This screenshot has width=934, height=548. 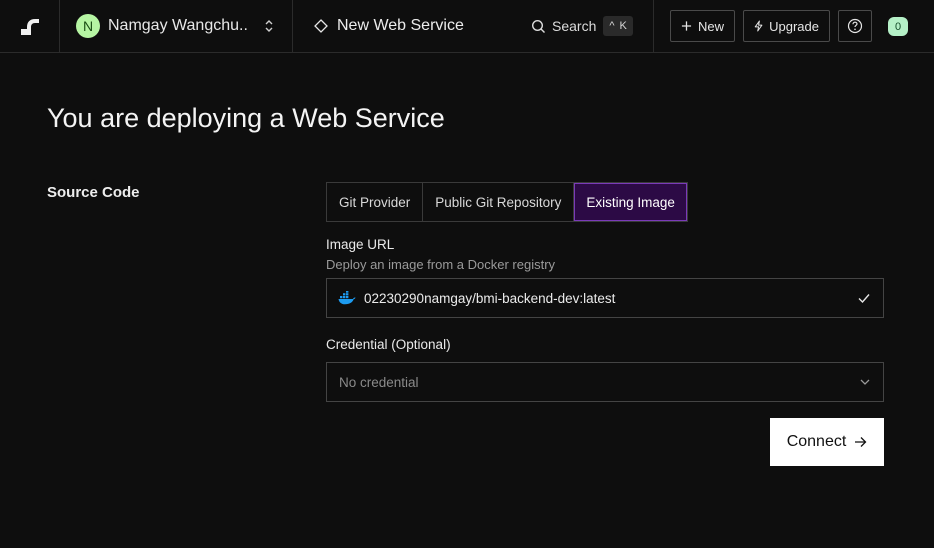 What do you see at coordinates (321, 26) in the screenshot?
I see `diamond-icon` at bounding box center [321, 26].